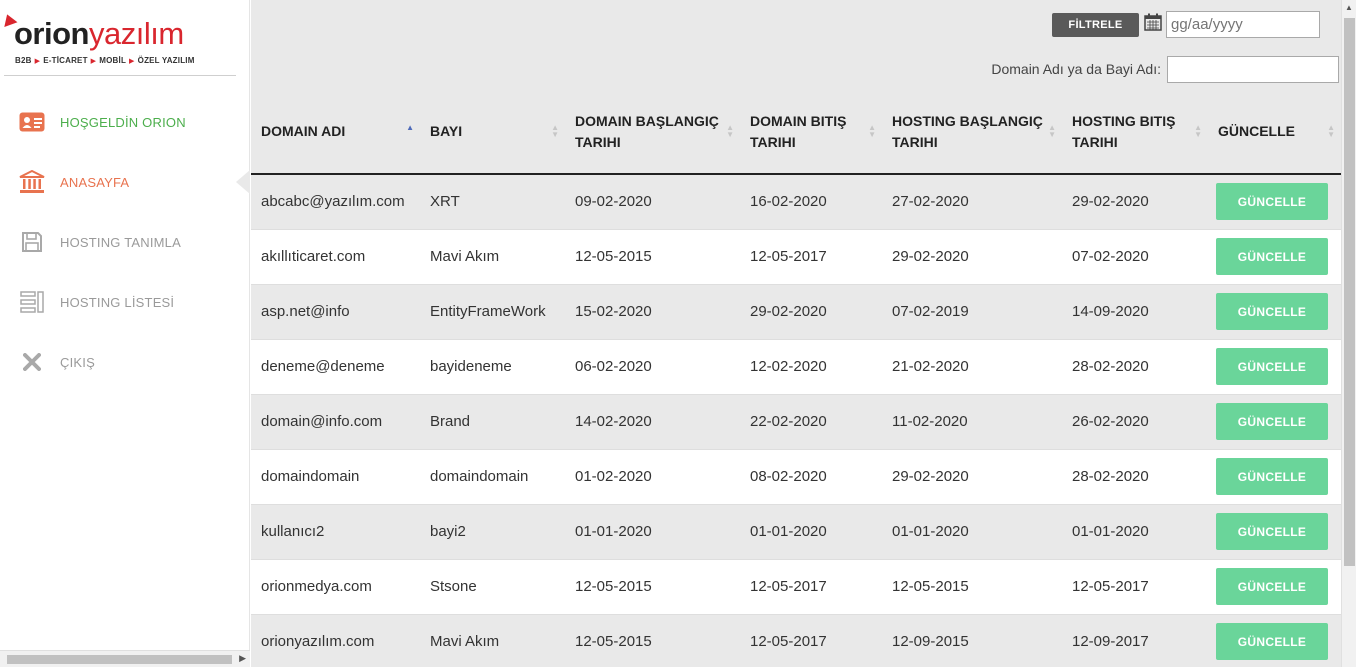 The height and width of the screenshot is (667, 1356). What do you see at coordinates (492, 532) in the screenshot?
I see `cell-bayi: bayi2` at bounding box center [492, 532].